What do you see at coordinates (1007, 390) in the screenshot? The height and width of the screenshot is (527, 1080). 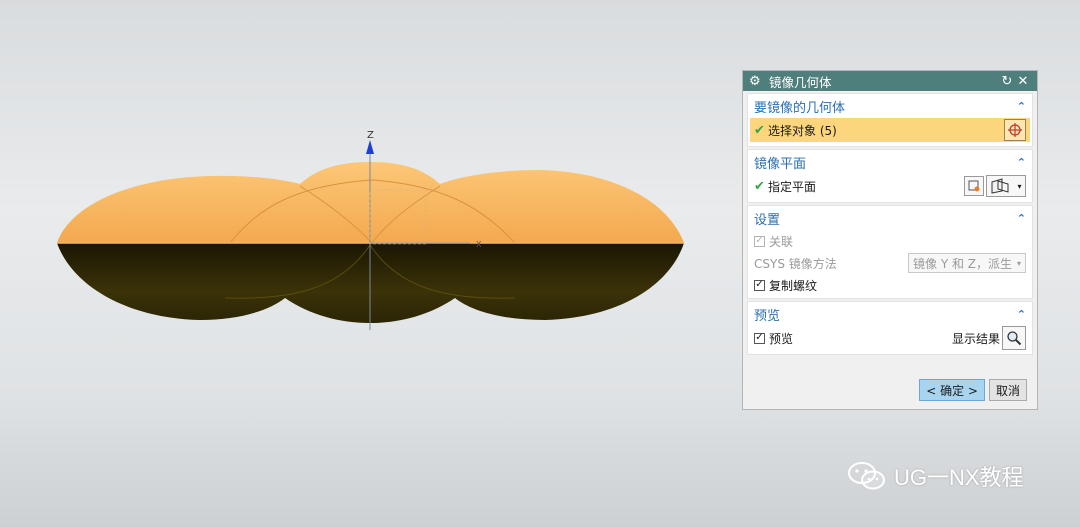 I see `cancel-button: 取消` at bounding box center [1007, 390].